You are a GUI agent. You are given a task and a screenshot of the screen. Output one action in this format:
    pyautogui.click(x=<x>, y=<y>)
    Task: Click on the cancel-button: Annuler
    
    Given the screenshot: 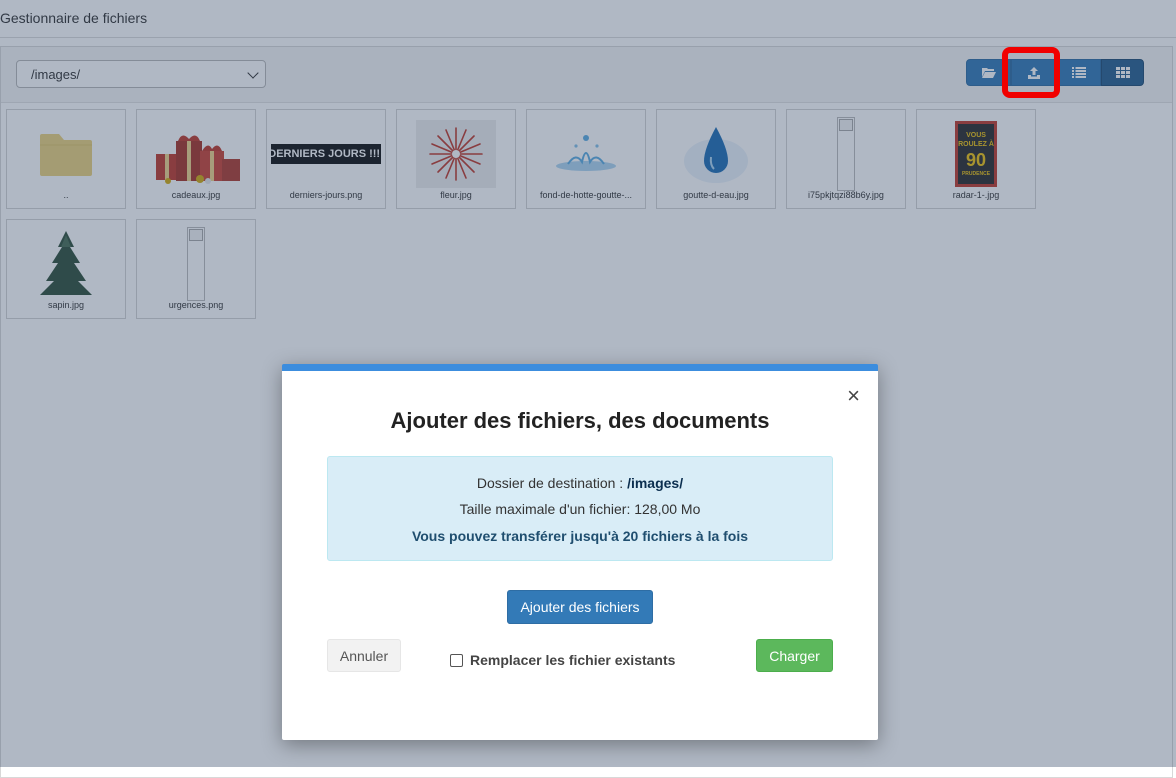 What is the action you would take?
    pyautogui.click(x=364, y=655)
    